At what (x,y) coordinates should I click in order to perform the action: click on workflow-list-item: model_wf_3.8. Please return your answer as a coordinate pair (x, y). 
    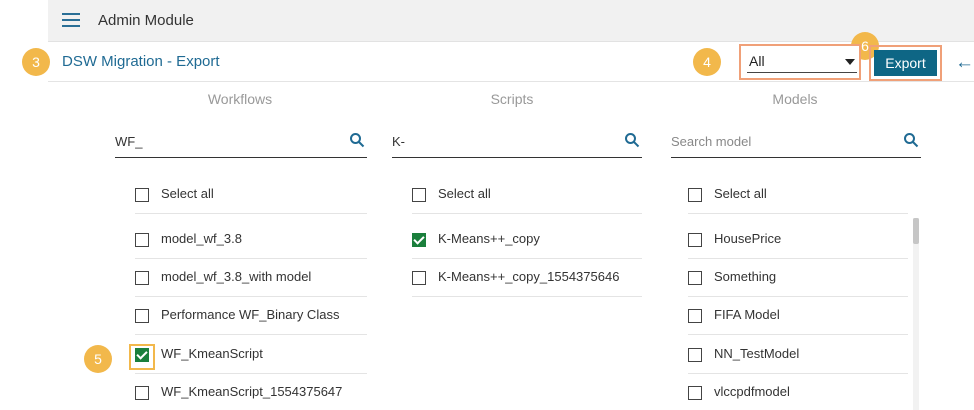
    Looking at the image, I should click on (251, 240).